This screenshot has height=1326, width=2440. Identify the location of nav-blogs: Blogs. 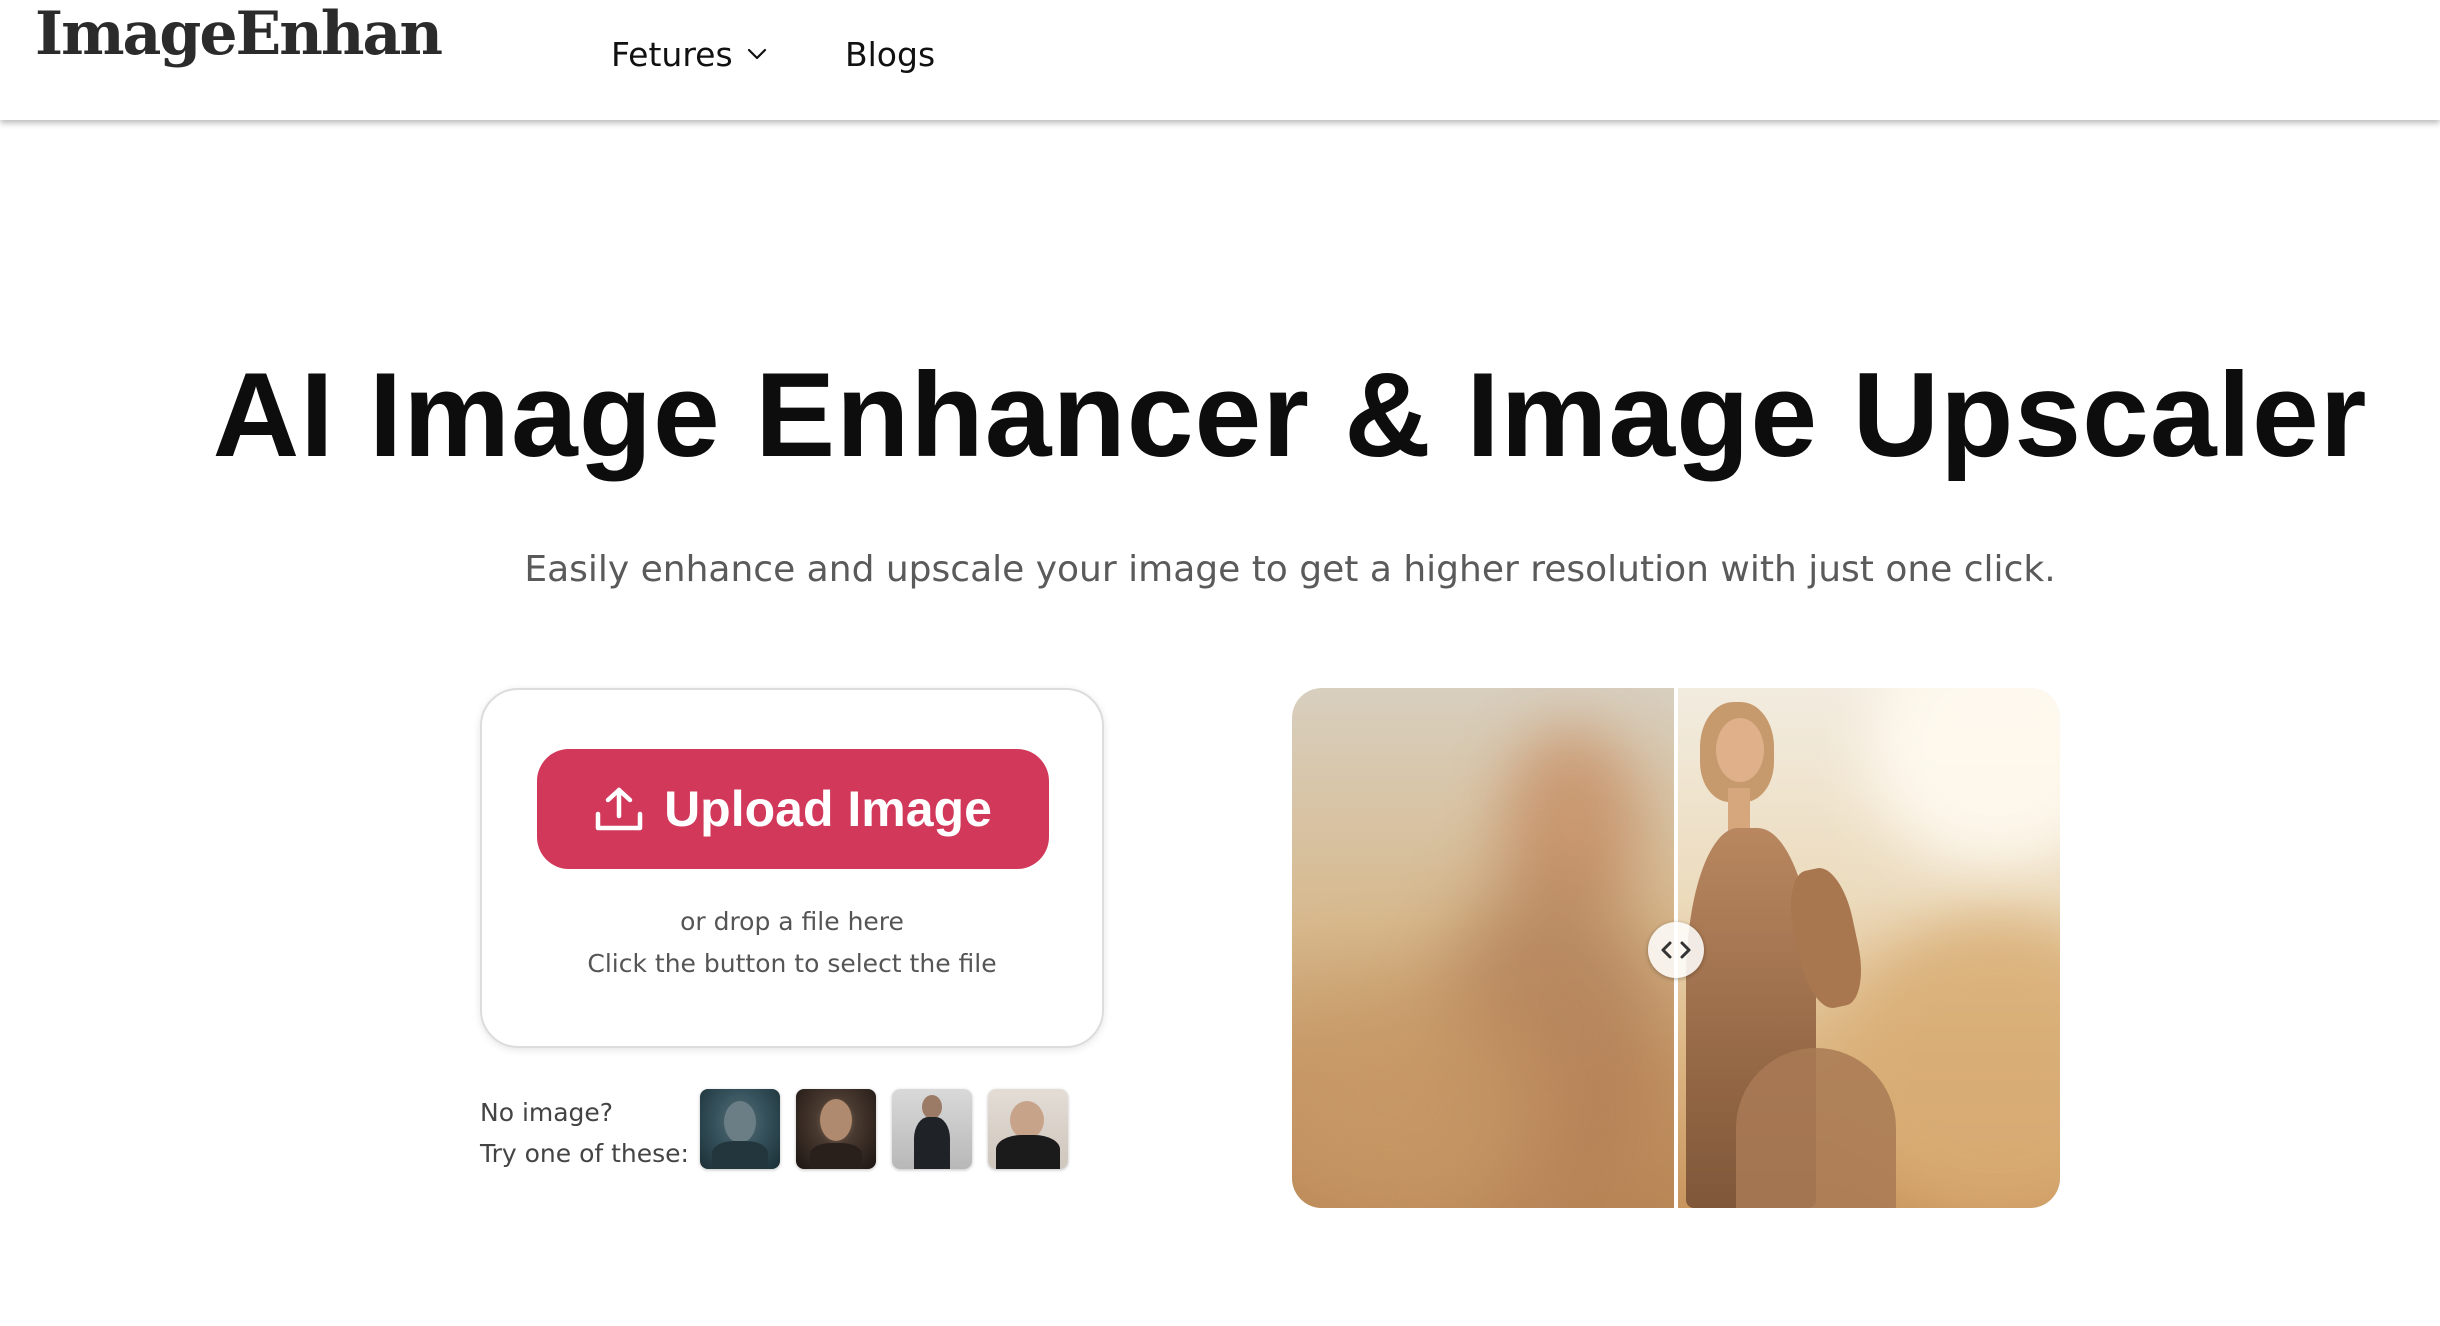
(890, 54).